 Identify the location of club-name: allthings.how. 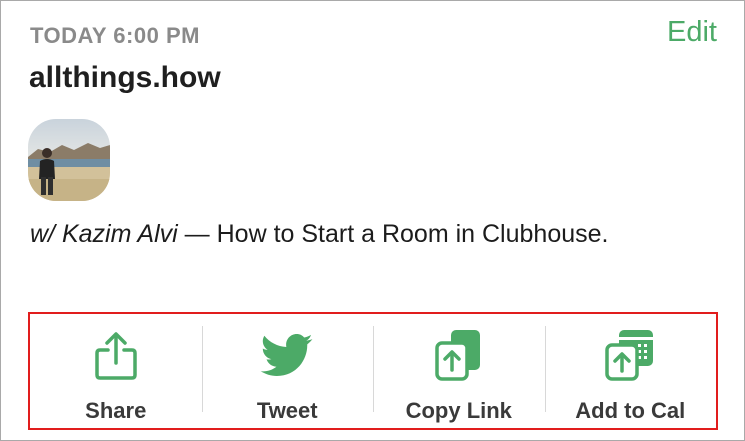
(125, 78).